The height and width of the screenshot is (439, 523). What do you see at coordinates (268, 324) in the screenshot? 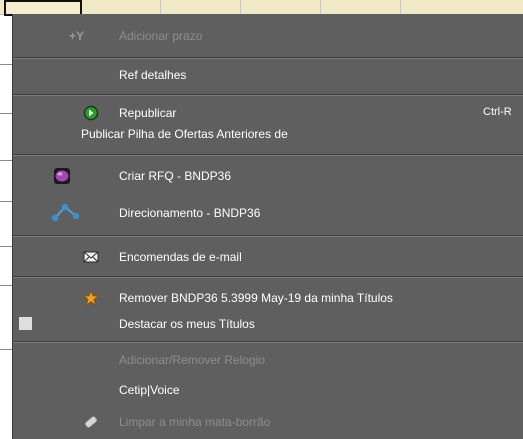
I see `menu-item-destacar-titulos: Destacar os meus Títulos` at bounding box center [268, 324].